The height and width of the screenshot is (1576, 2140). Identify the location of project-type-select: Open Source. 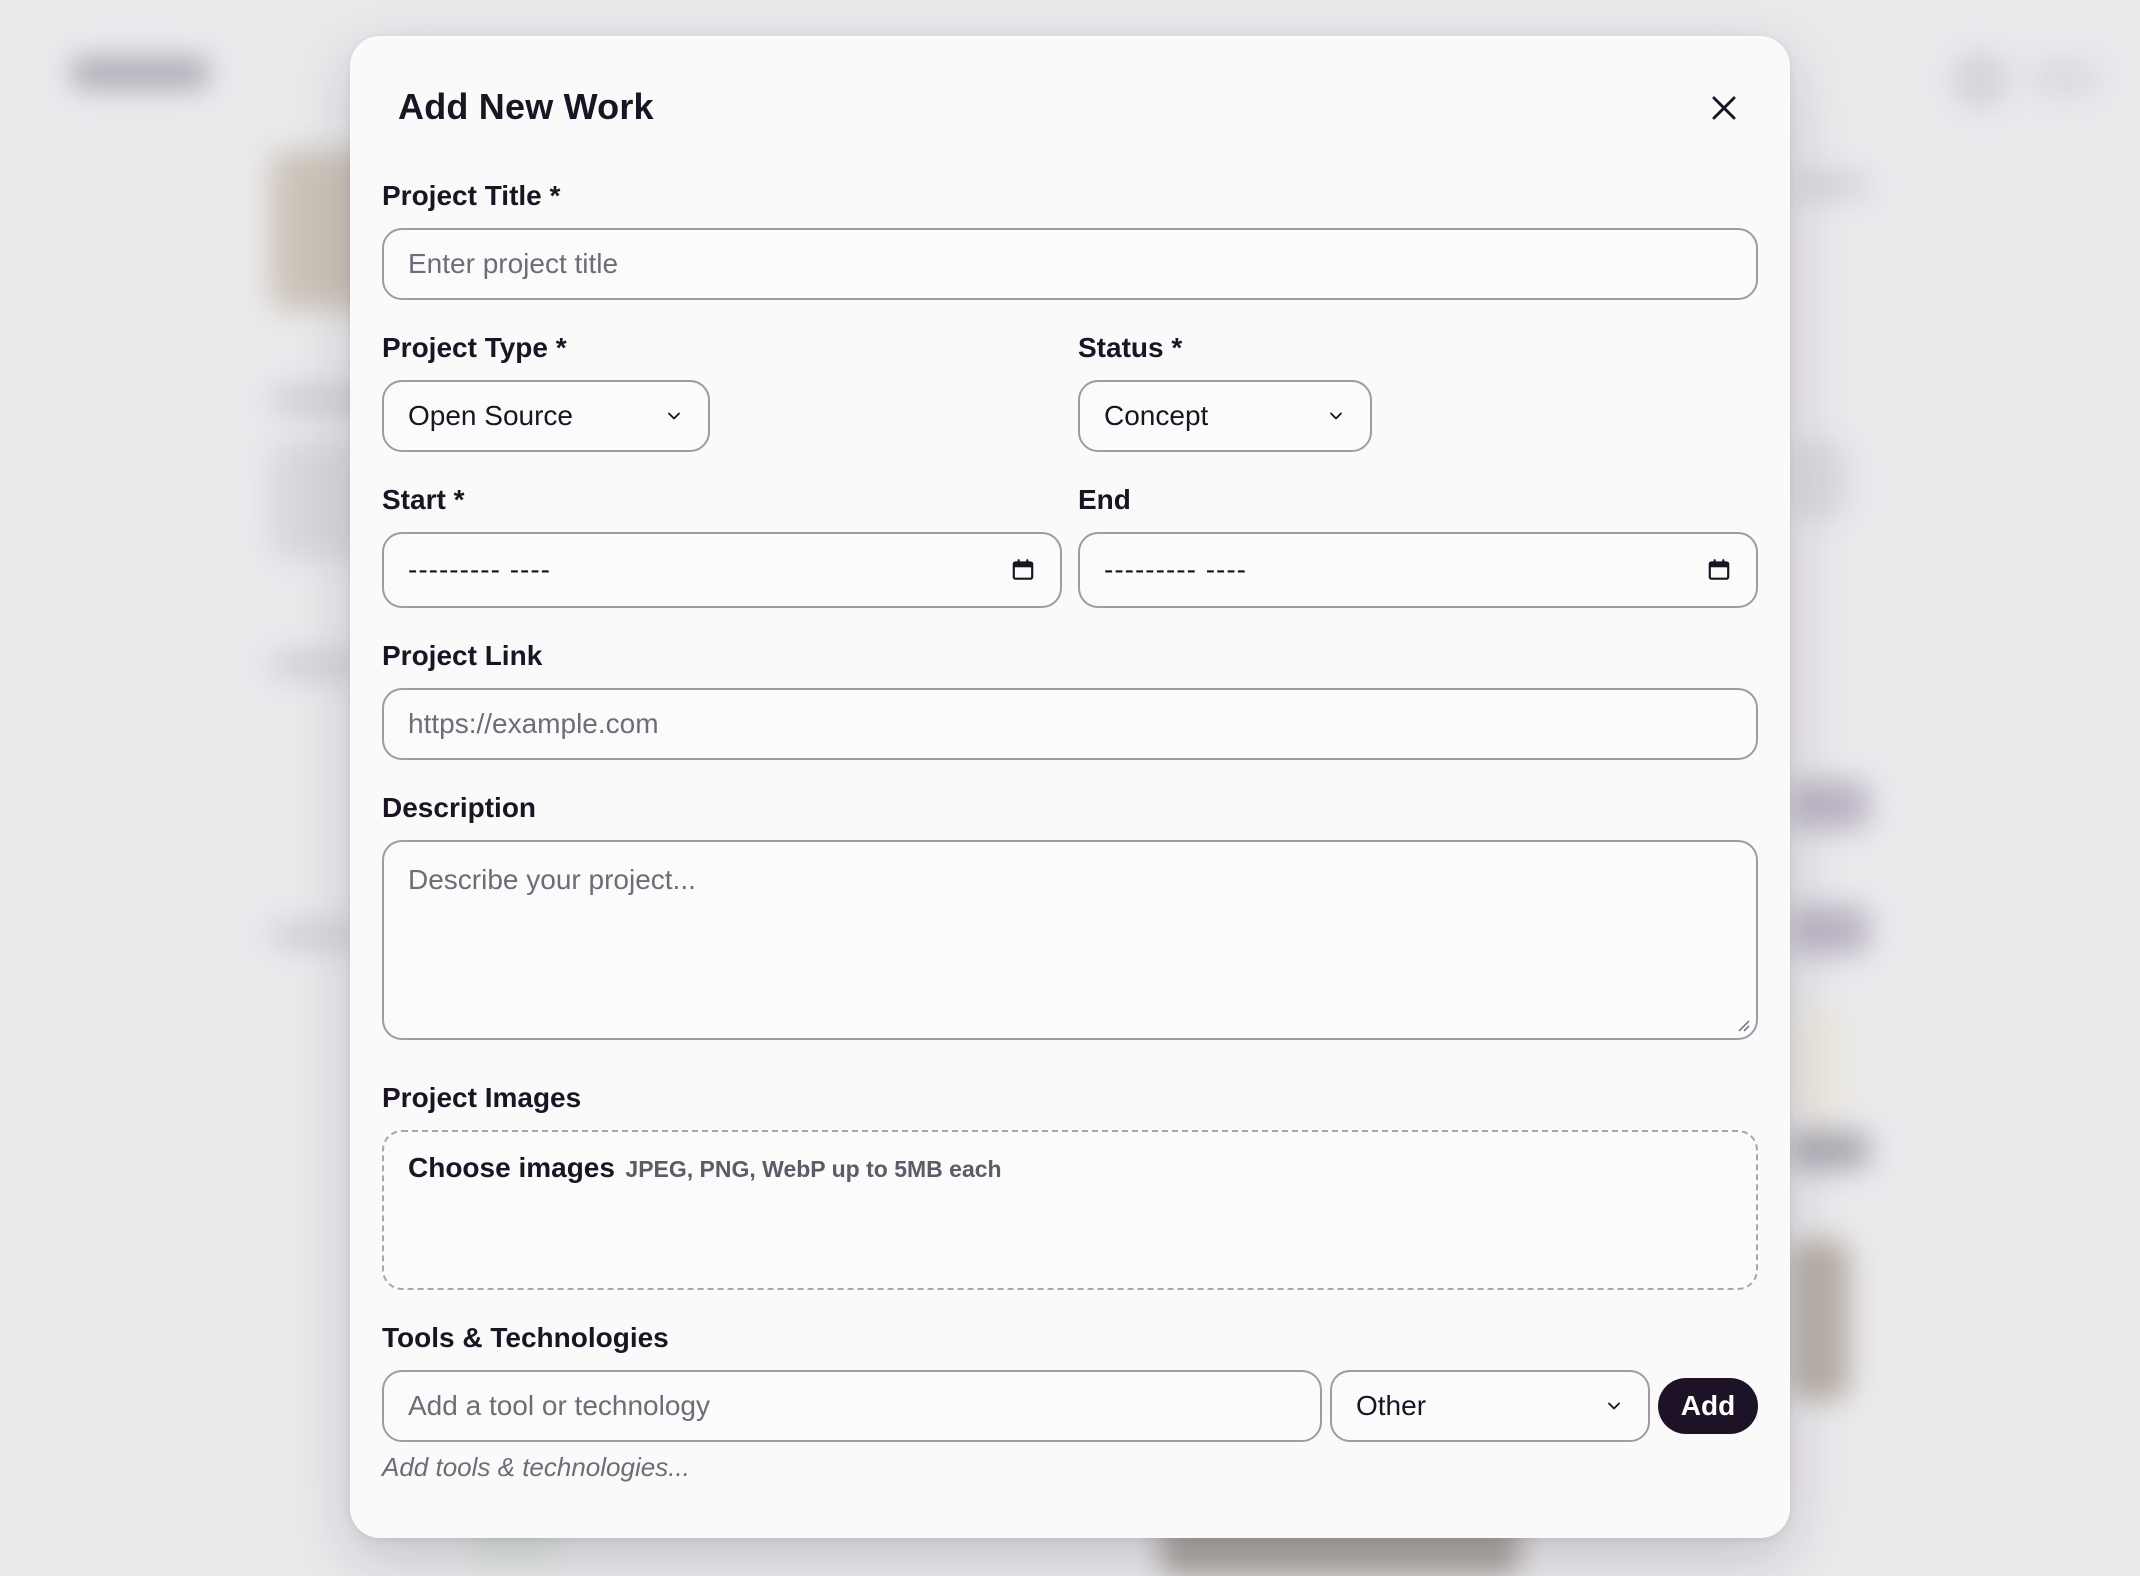
(546, 416).